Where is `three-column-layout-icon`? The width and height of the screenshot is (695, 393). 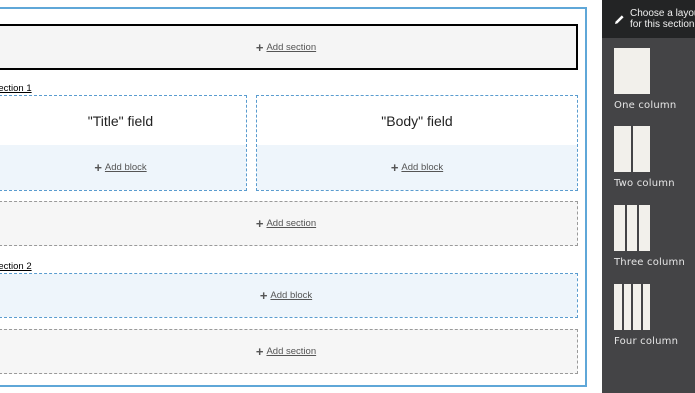
three-column-layout-icon is located at coordinates (654, 228).